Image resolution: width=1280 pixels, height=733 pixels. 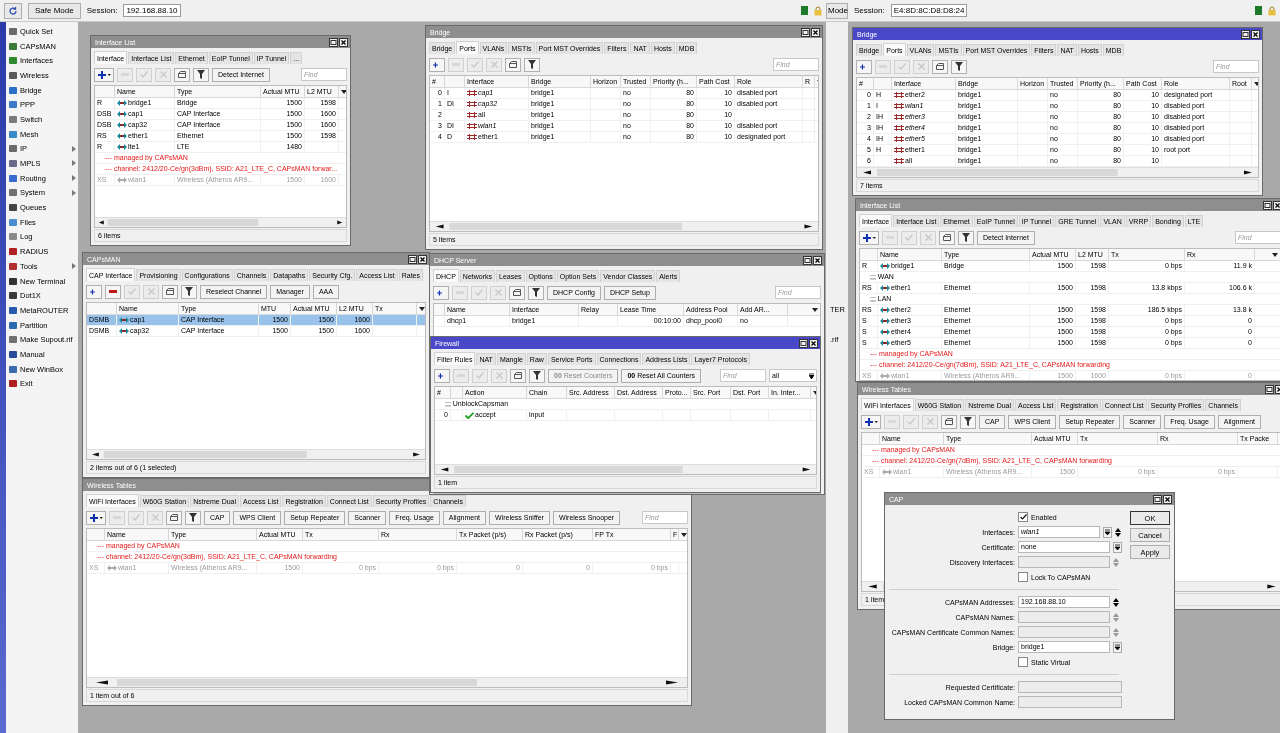 What do you see at coordinates (152, 10) in the screenshot?
I see `session-field: 192.168.88.10` at bounding box center [152, 10].